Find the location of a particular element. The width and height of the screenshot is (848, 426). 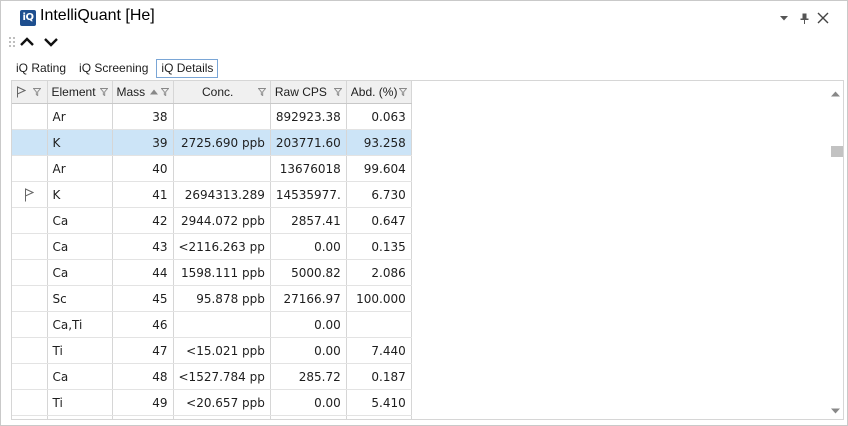

conc-cell: <20.657 ppb is located at coordinates (222, 402).